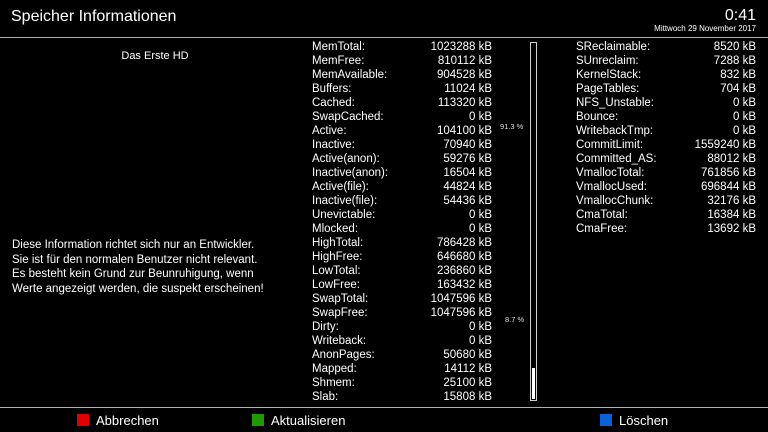  Describe the element at coordinates (515, 319) in the screenshot. I see `used-percent-label: 8.7 %` at that location.